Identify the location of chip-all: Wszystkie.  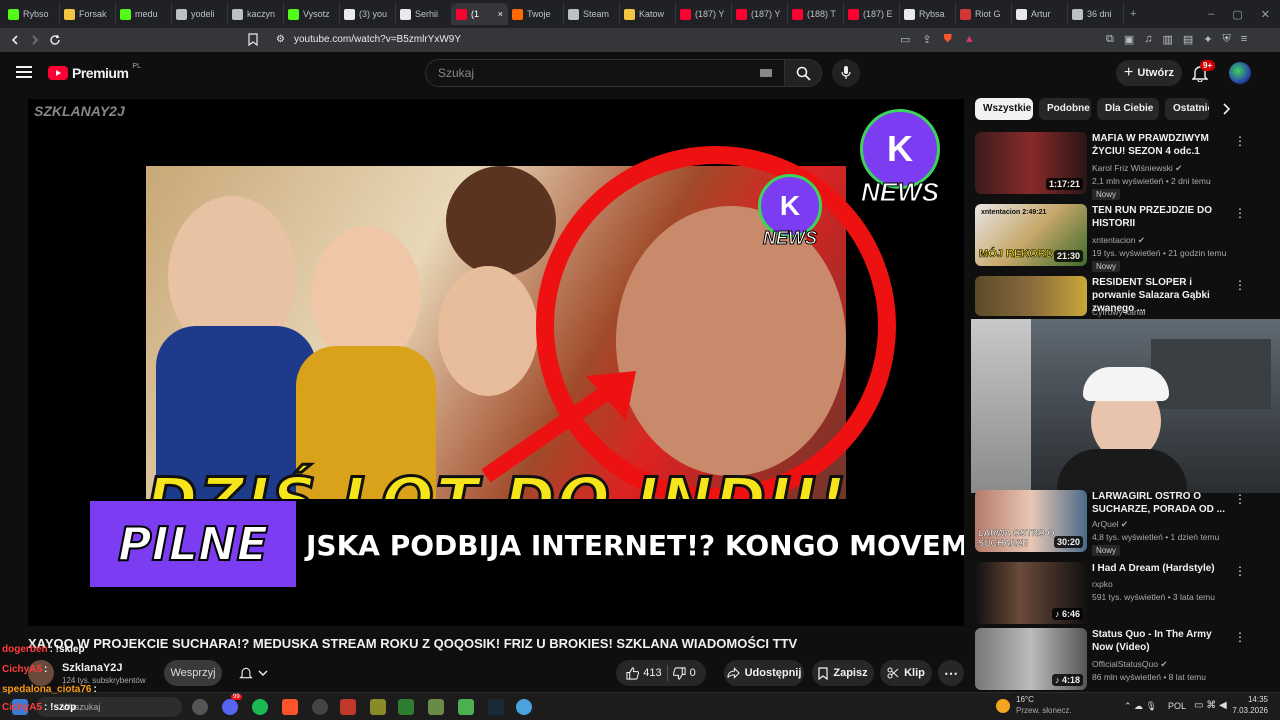
(1004, 109).